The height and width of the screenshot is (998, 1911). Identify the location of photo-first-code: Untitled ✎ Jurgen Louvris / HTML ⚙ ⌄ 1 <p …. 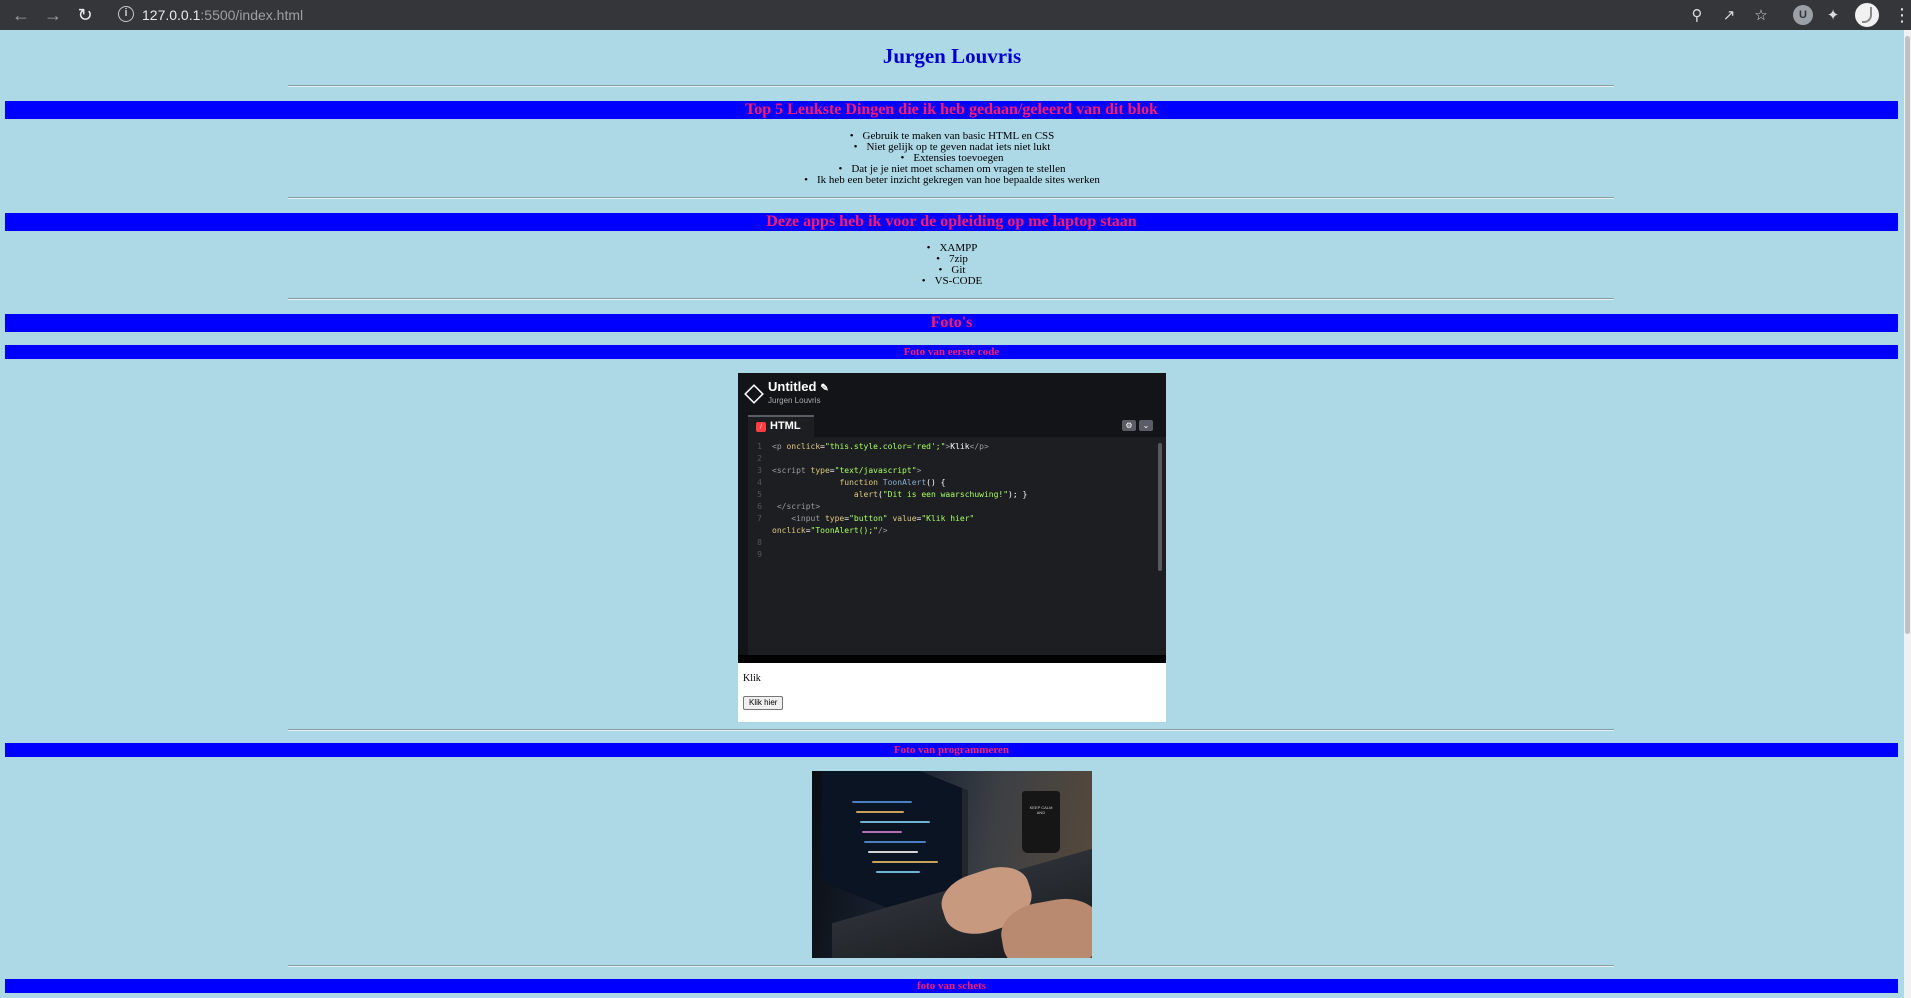
(952, 547).